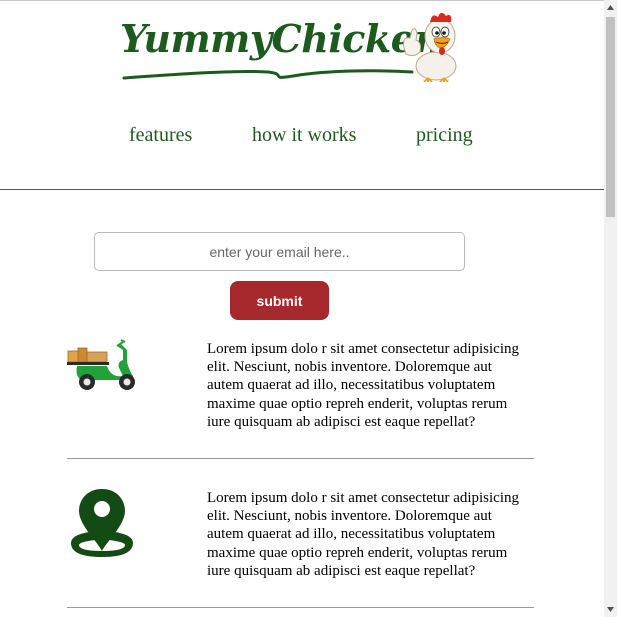 Image resolution: width=617 pixels, height=617 pixels. What do you see at coordinates (610, 7) in the screenshot?
I see `scroll-up-arrow-icon` at bounding box center [610, 7].